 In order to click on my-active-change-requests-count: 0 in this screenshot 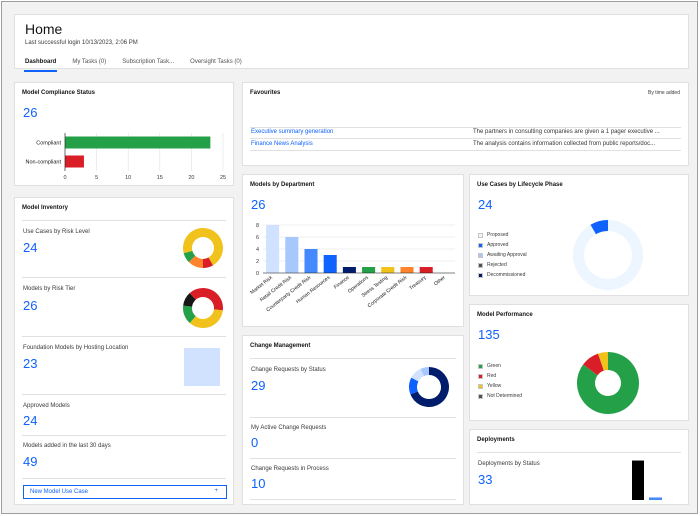, I will do `click(254, 442)`.